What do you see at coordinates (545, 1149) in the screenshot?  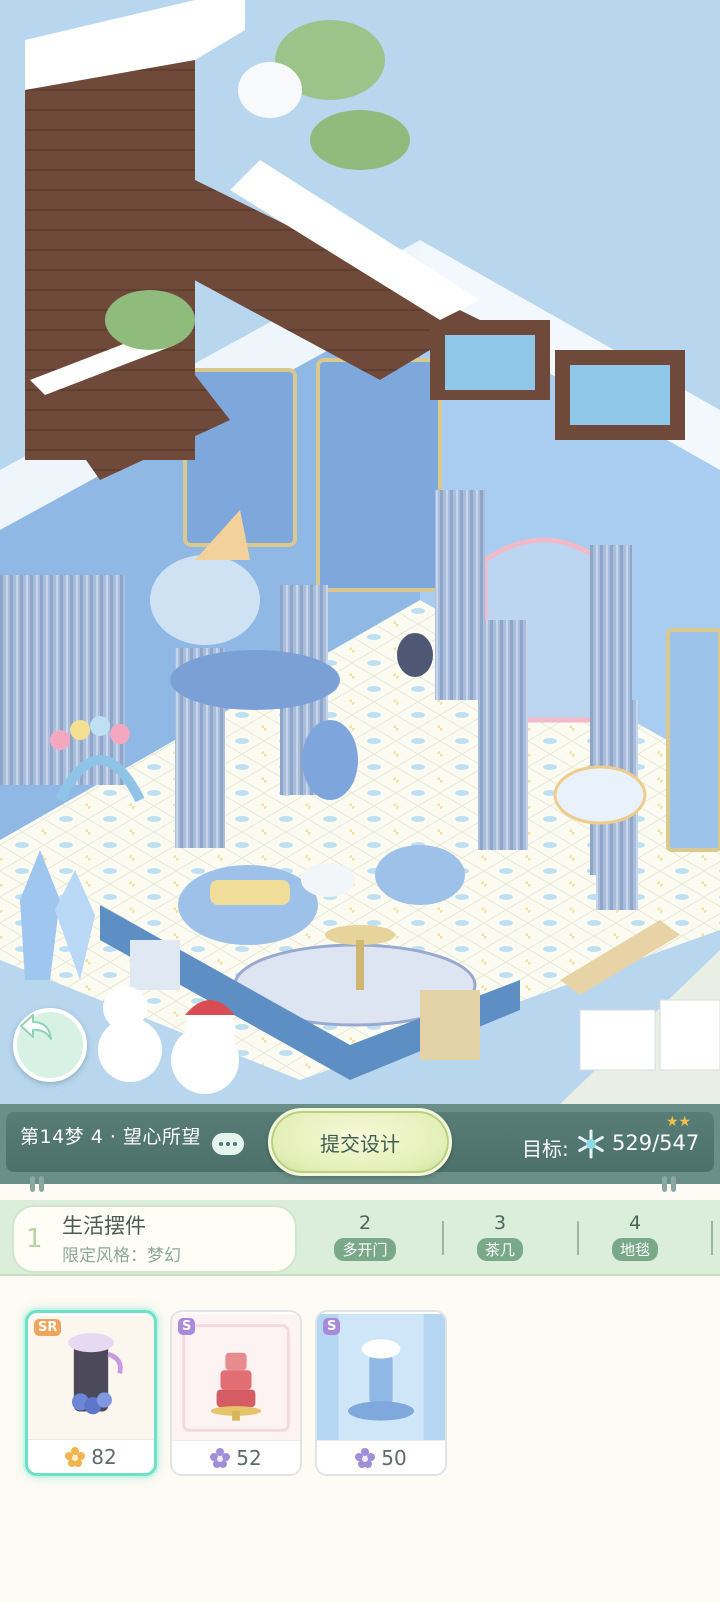 I see `target-label: 目标:` at bounding box center [545, 1149].